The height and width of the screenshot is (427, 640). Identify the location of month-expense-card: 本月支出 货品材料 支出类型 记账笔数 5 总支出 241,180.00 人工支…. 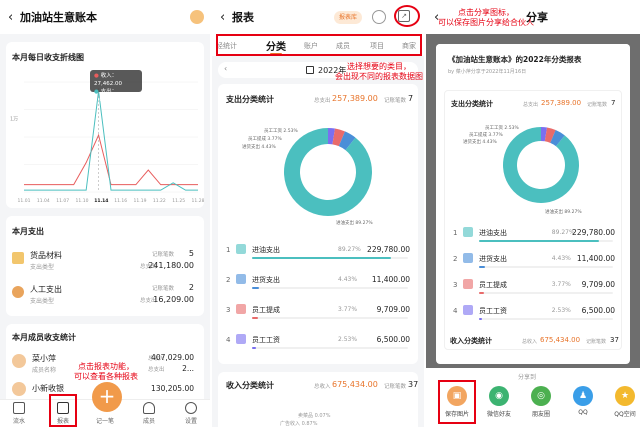
(105, 266).